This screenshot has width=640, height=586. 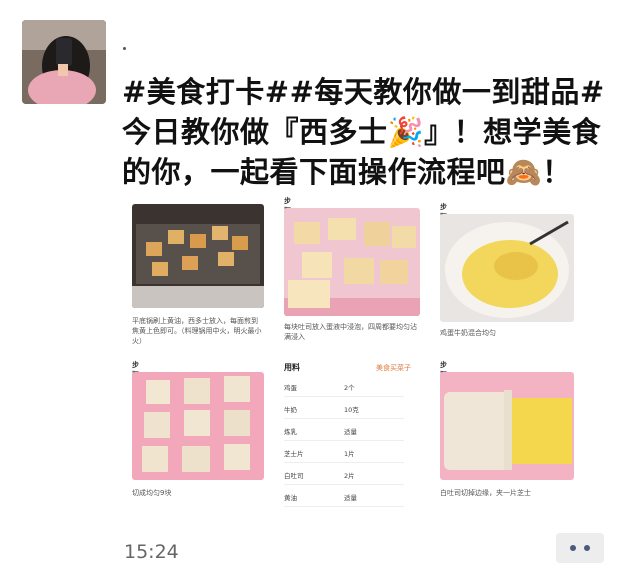 I want to click on ingredient-row: 炼乳 适量, so click(x=344, y=430).